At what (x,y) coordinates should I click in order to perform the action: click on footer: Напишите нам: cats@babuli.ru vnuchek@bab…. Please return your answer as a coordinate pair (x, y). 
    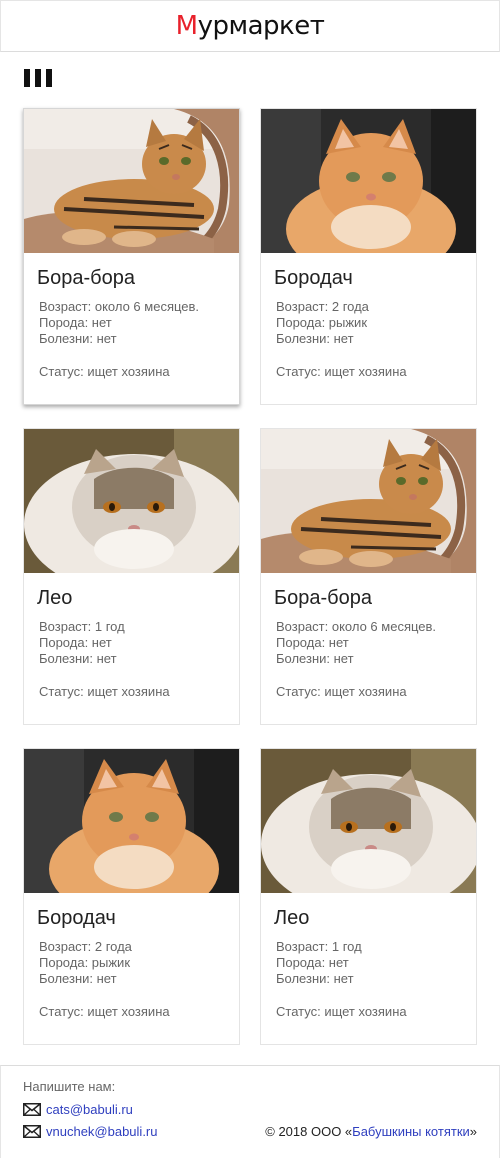
    Looking at the image, I should click on (250, 1111).